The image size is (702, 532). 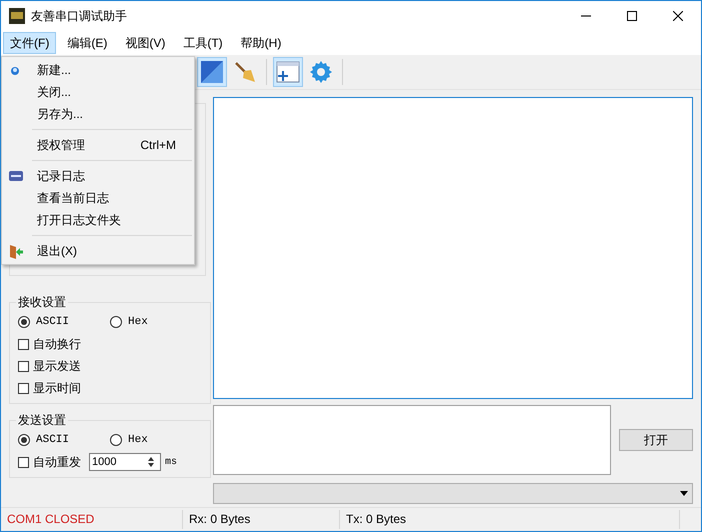 I want to click on menu-item: 帮助(H), so click(x=261, y=43).